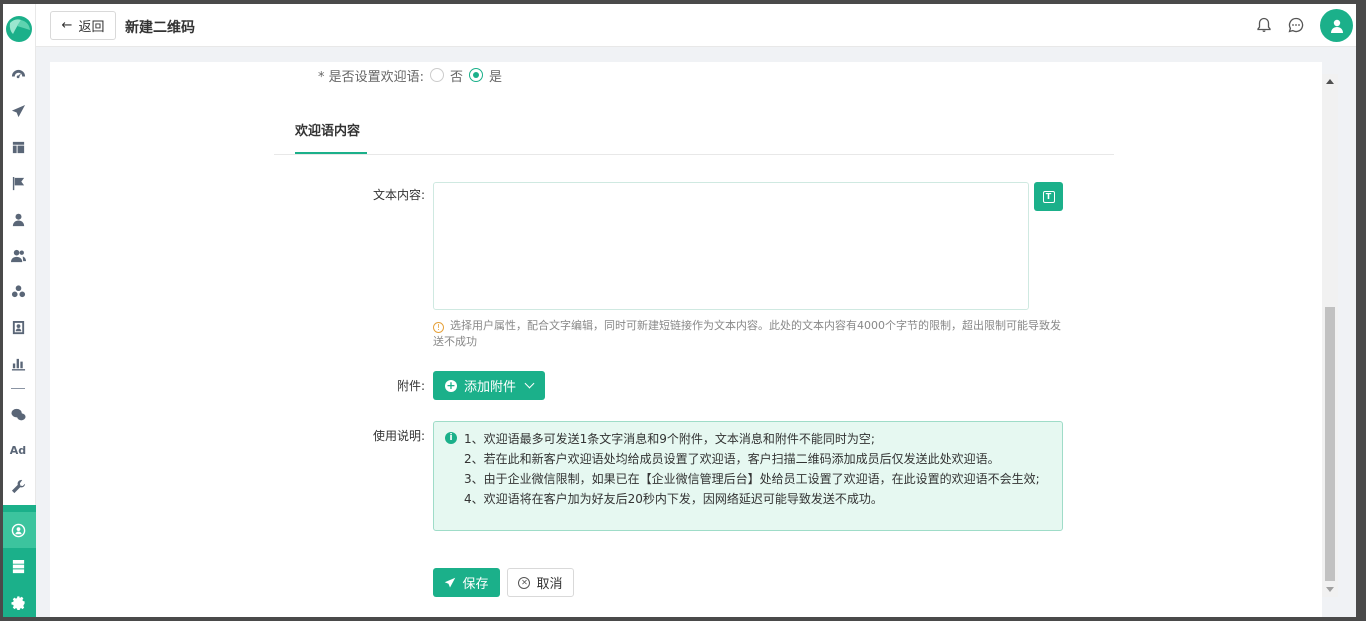 The image size is (1366, 621). I want to click on settings-icon, so click(18, 602).